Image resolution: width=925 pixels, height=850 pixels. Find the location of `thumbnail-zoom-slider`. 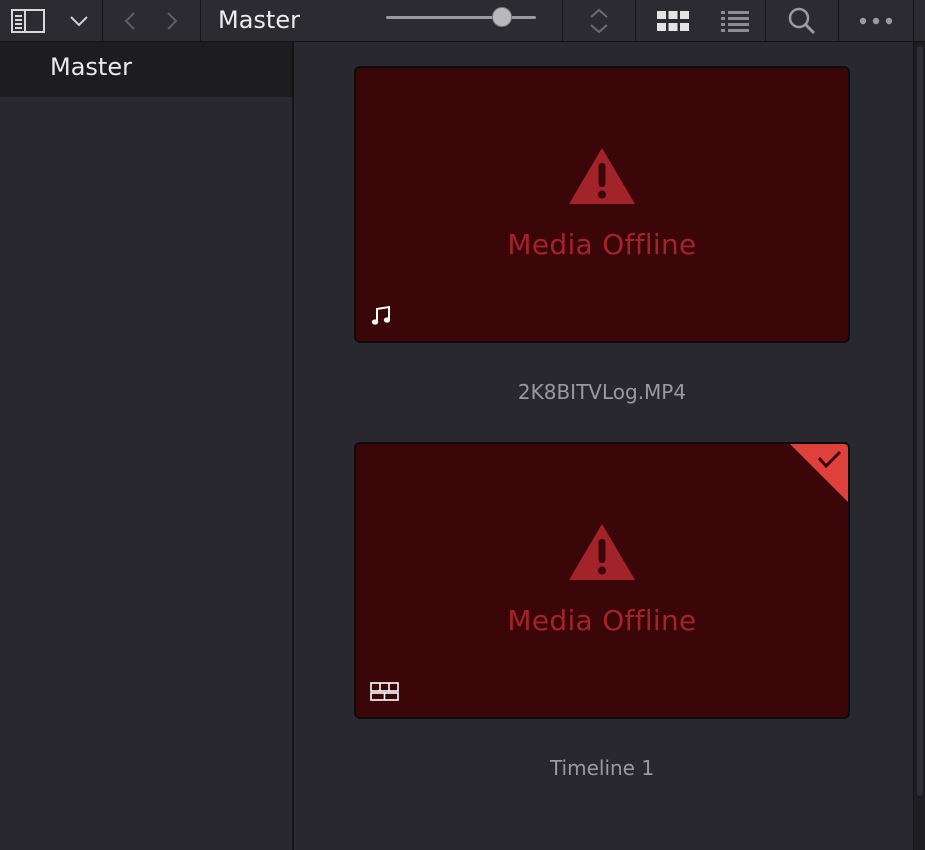

thumbnail-zoom-slider is located at coordinates (461, 17).